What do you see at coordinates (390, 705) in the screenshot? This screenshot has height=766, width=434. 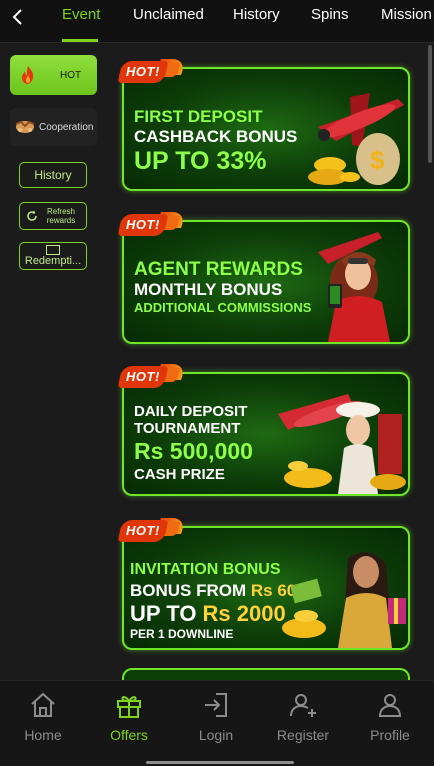 I see `user-icon` at bounding box center [390, 705].